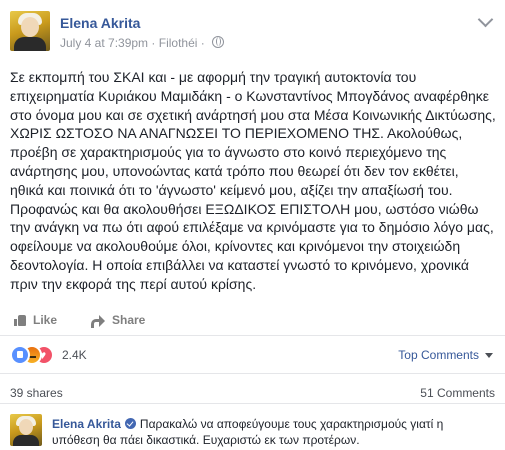 The width and height of the screenshot is (505, 450). I want to click on post-location: Filothéi, so click(178, 43).